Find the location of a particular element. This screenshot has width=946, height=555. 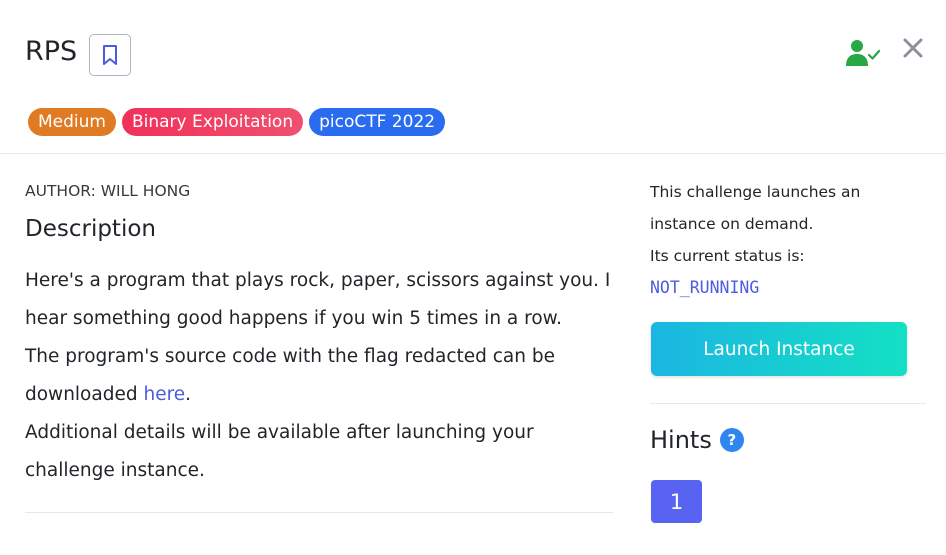

bookmark-icon is located at coordinates (110, 55).